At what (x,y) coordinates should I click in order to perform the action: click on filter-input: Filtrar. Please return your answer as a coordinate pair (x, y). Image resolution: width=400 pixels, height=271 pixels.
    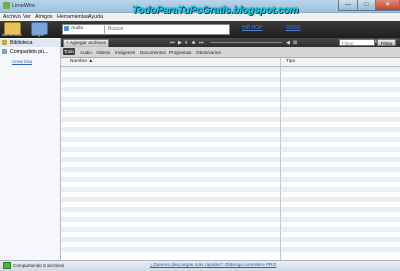
    Looking at the image, I should click on (357, 42).